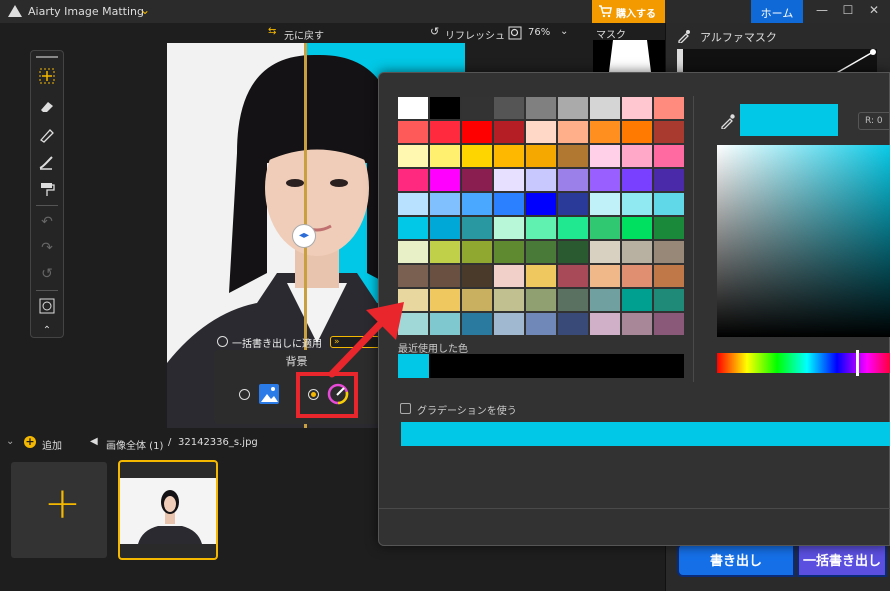  Describe the element at coordinates (564, 31) in the screenshot. I see `zoom-dropdown-icon: ⌄` at that location.